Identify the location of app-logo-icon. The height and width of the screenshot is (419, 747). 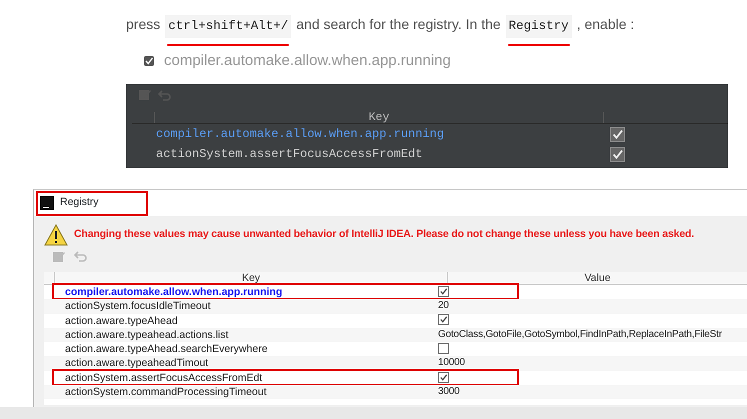
(47, 203).